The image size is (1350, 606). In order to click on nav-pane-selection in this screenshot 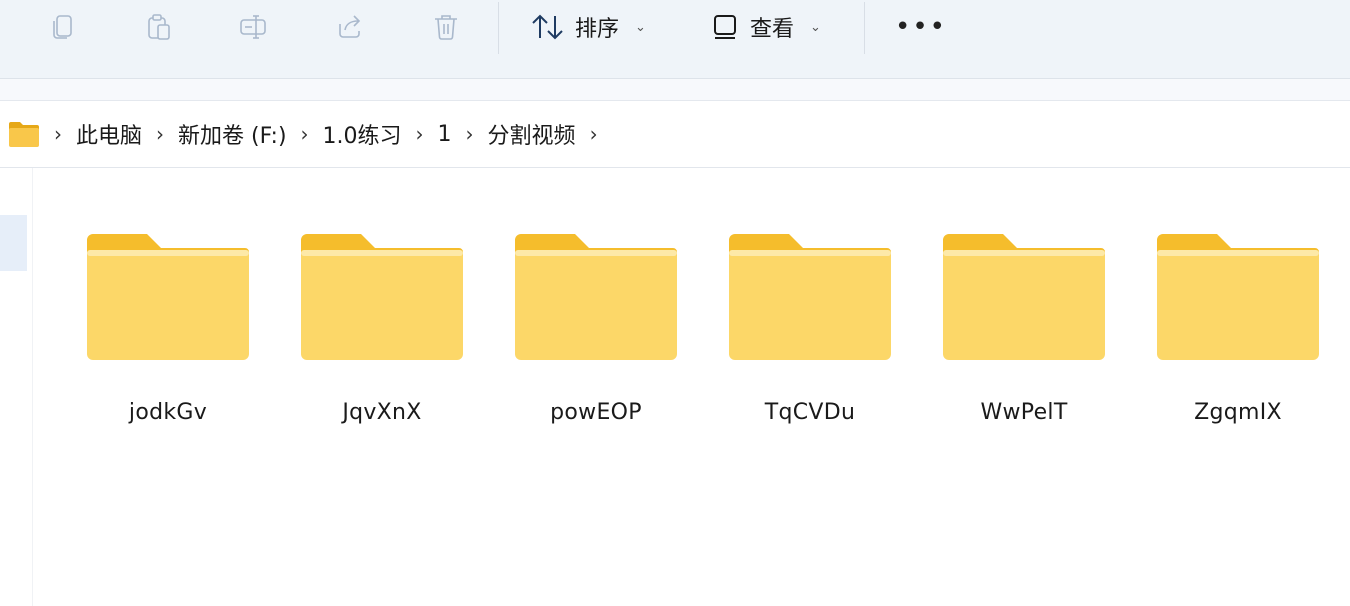, I will do `click(13, 243)`.